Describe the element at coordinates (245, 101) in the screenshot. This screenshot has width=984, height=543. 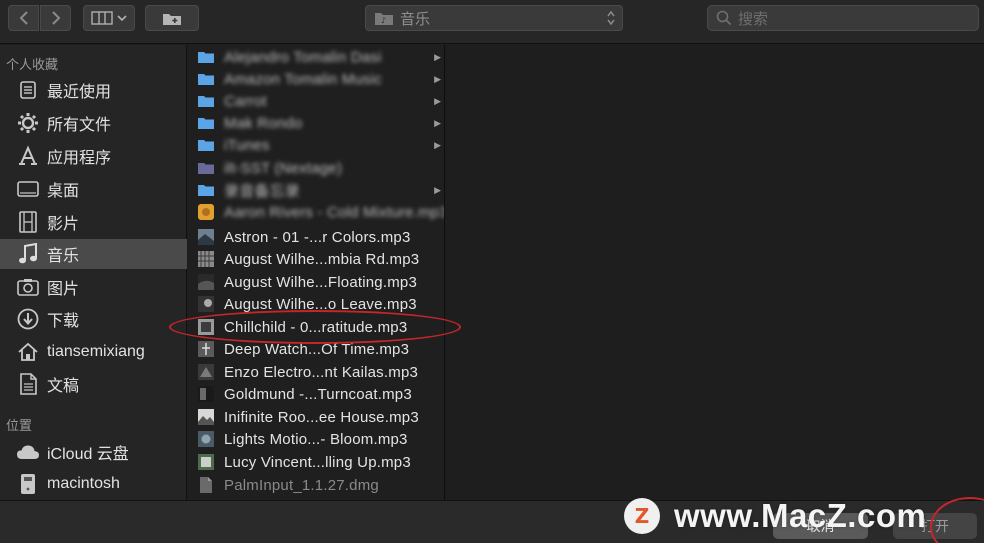
I see `file-name: Carrot` at that location.